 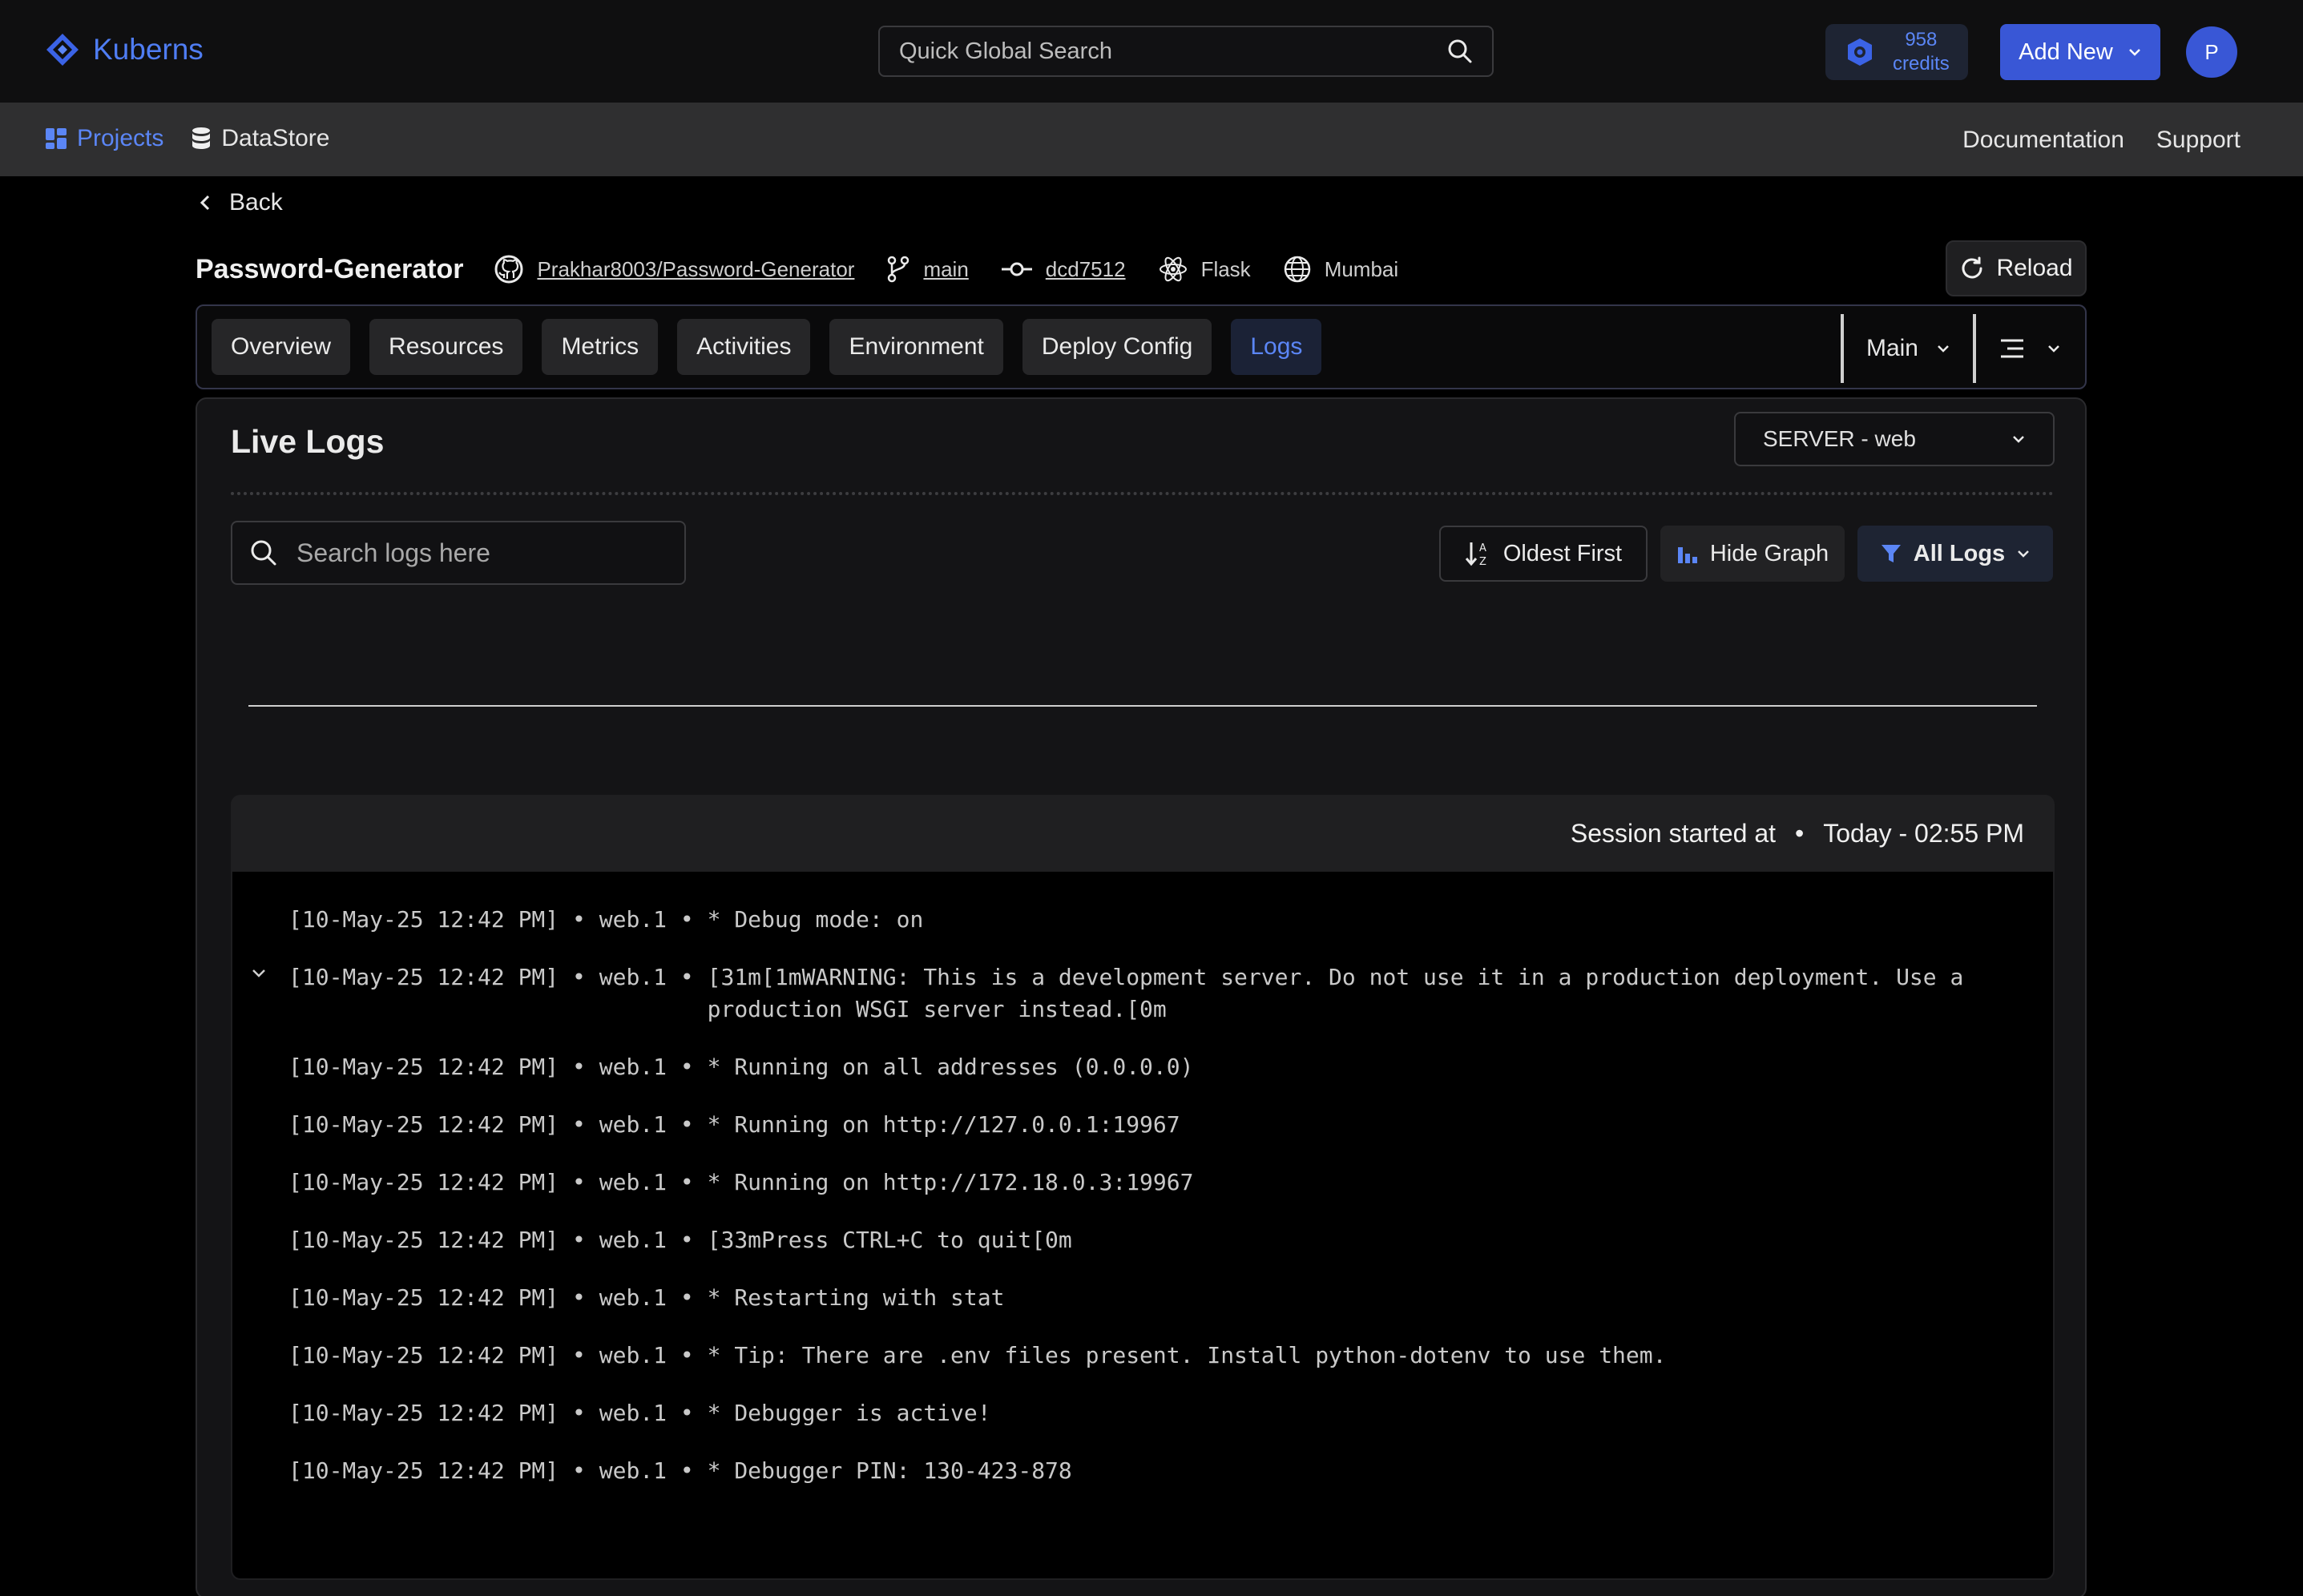 I want to click on credits-label: credits, so click(x=1921, y=64).